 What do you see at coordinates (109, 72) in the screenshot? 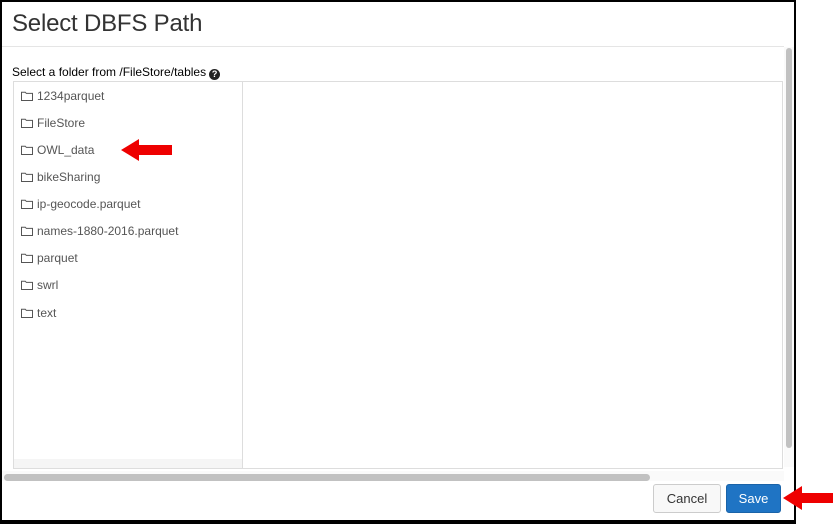
I see `section-label-text: Select a folder from /FileStore/tables` at bounding box center [109, 72].